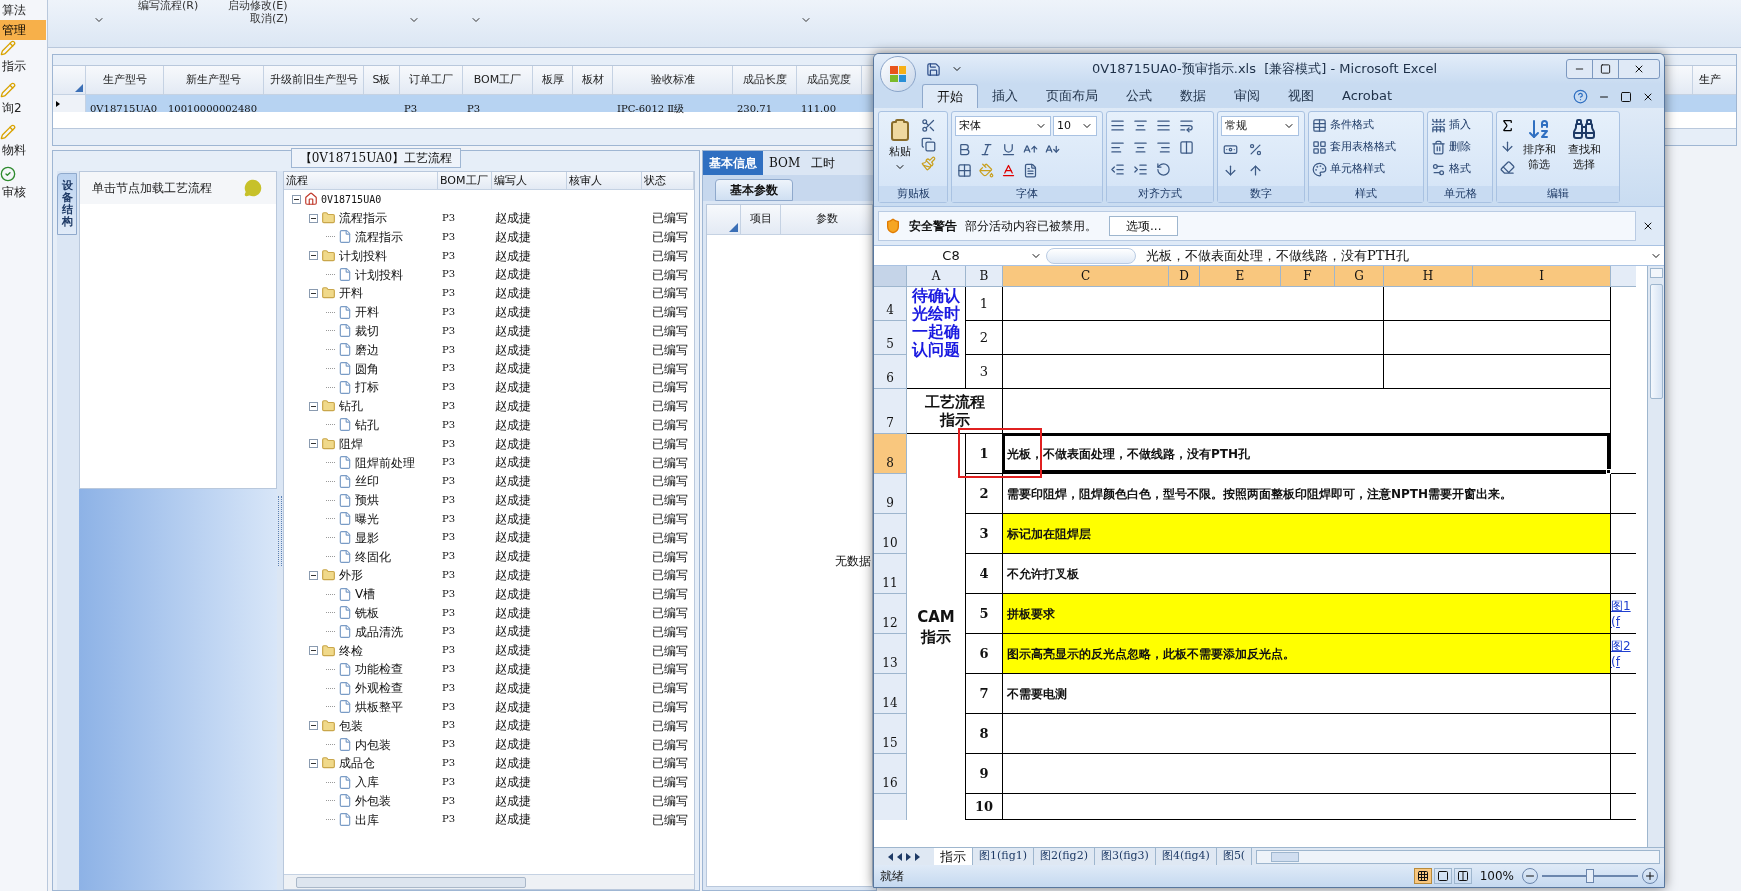  Describe the element at coordinates (913, 194) in the screenshot. I see `group-label: 剪贴板` at that location.